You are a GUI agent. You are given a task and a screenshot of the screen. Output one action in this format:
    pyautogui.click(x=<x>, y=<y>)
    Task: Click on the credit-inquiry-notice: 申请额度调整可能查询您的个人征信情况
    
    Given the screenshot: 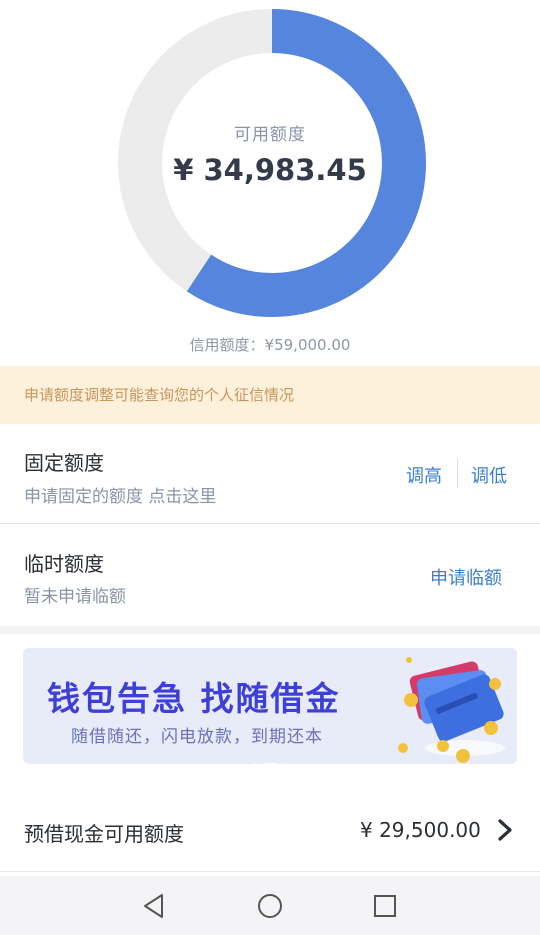 What is the action you would take?
    pyautogui.click(x=270, y=395)
    